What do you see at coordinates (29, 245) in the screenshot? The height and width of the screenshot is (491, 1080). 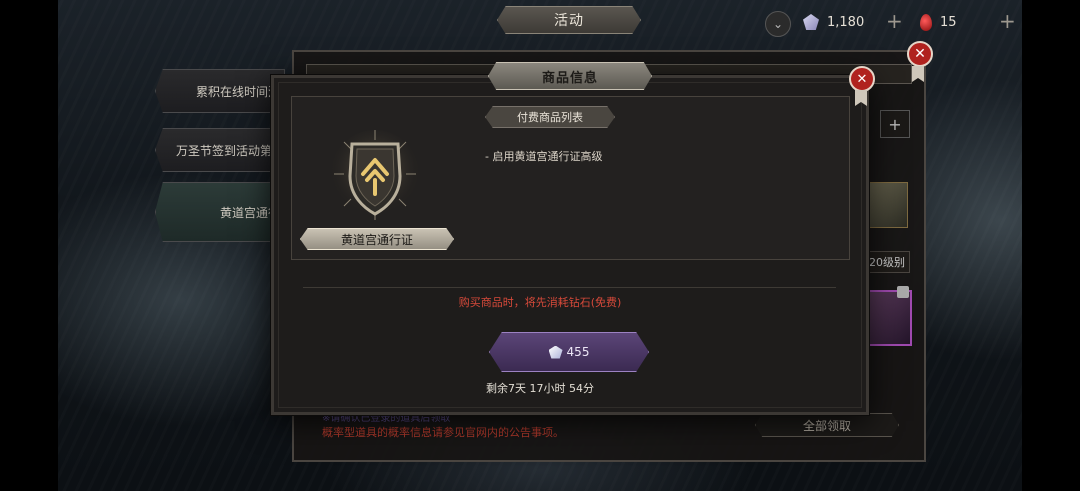 I see `letterbox-left` at bounding box center [29, 245].